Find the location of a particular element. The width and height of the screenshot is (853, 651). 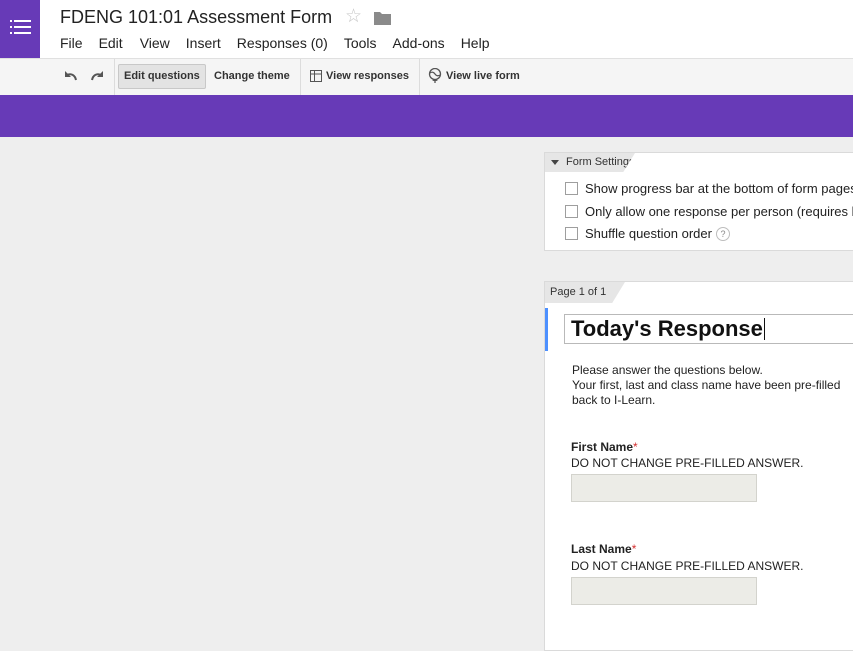

spreadsheet-icon is located at coordinates (316, 76).